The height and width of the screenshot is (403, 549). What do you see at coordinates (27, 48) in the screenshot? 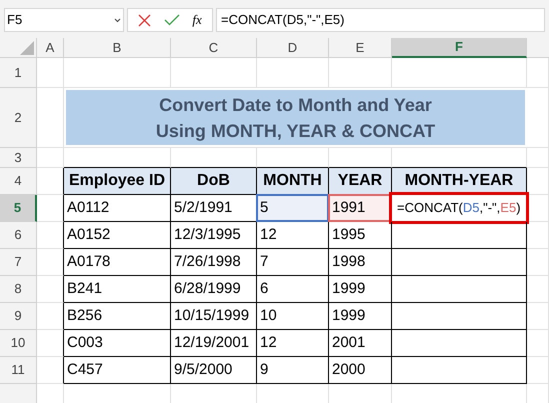
I see `select-all-icon` at bounding box center [27, 48].